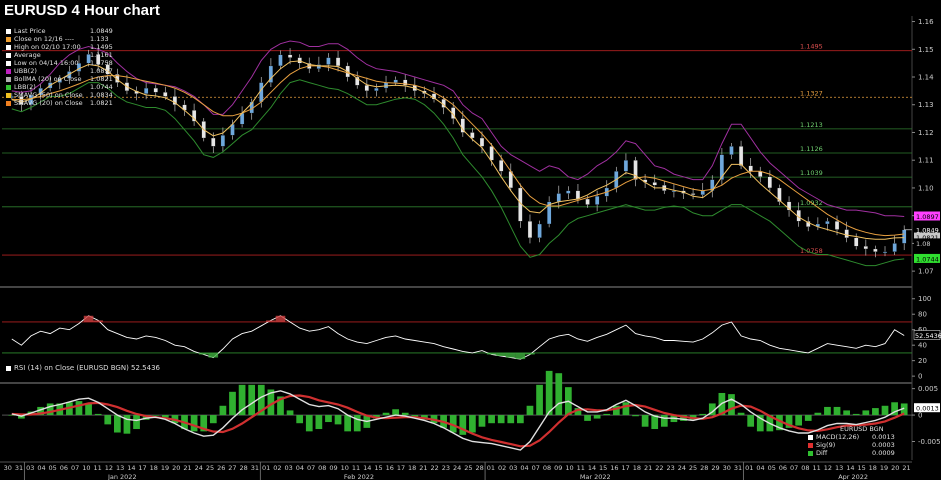 This screenshot has height=480, width=941. Describe the element at coordinates (922, 361) in the screenshot. I see `rsi-tick-label: 20` at that location.